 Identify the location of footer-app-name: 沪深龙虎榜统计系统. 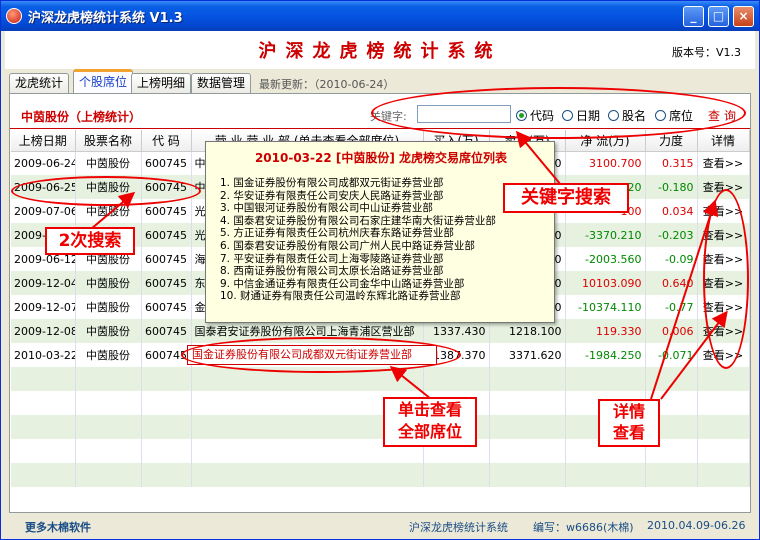
(458, 527).